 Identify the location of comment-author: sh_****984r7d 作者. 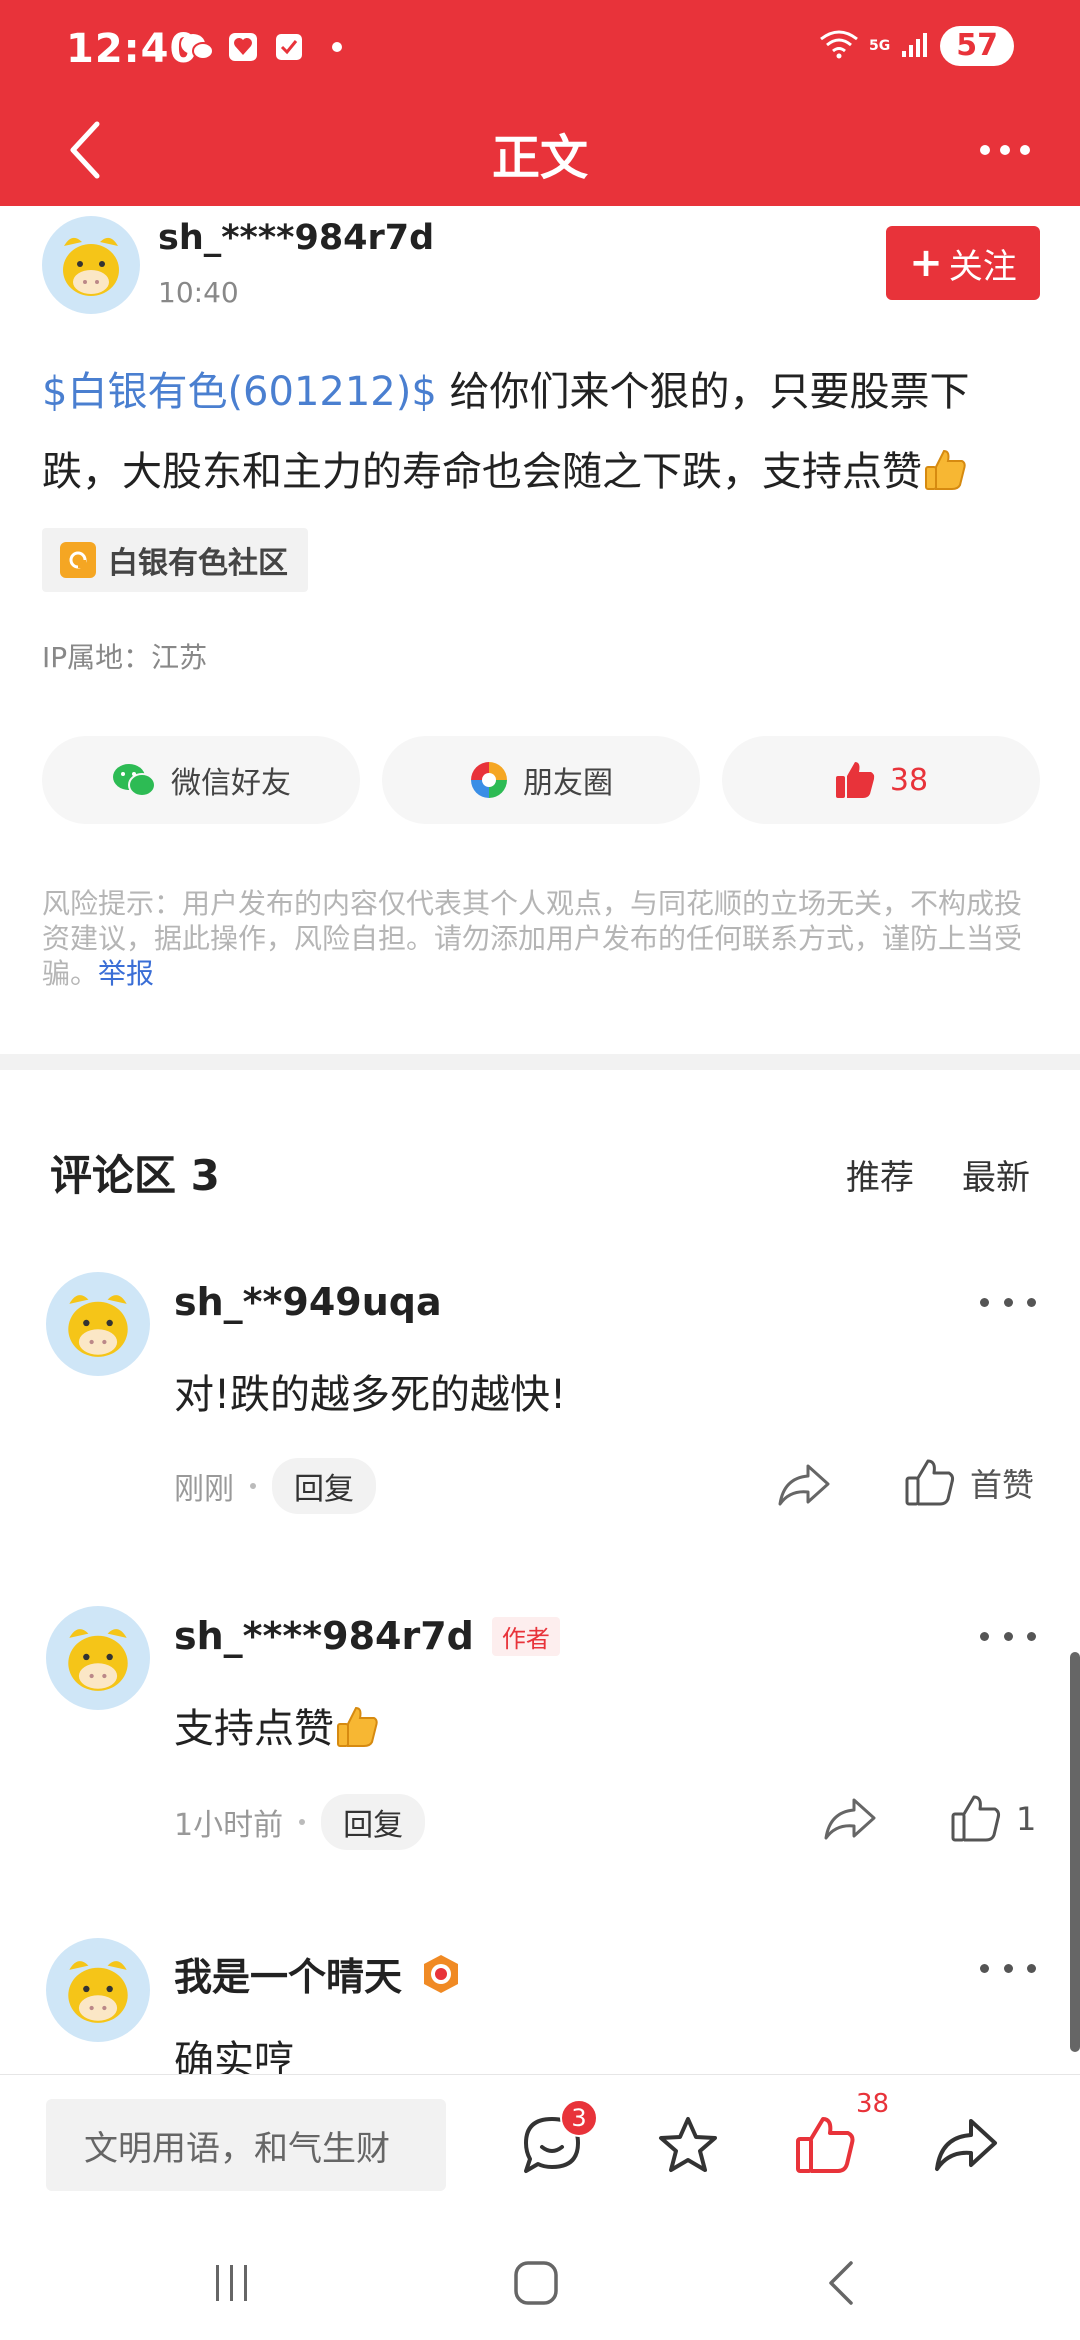
(367, 1636).